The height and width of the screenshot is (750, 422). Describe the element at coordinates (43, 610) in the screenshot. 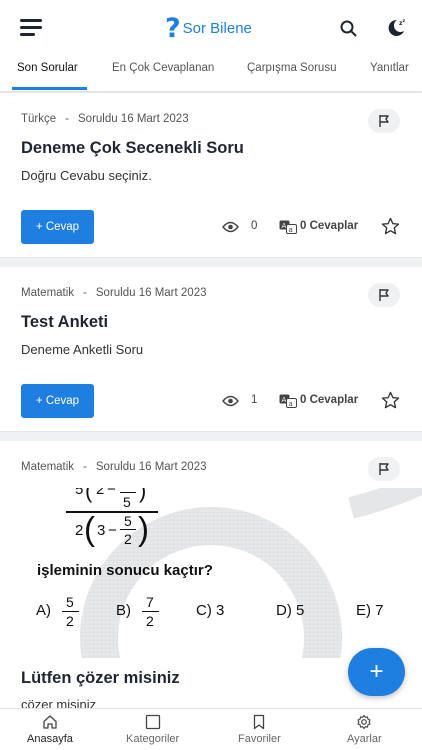

I see `option-a-label: A)` at that location.